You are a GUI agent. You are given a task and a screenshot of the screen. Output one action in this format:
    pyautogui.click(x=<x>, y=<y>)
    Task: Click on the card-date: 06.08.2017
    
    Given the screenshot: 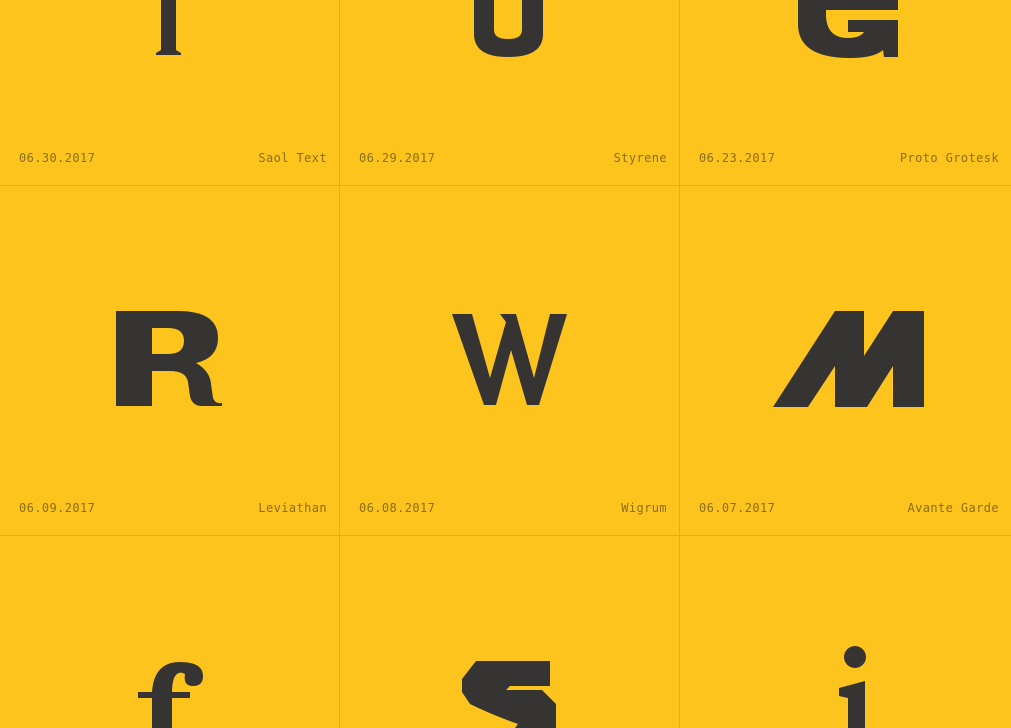 What is the action you would take?
    pyautogui.click(x=397, y=508)
    